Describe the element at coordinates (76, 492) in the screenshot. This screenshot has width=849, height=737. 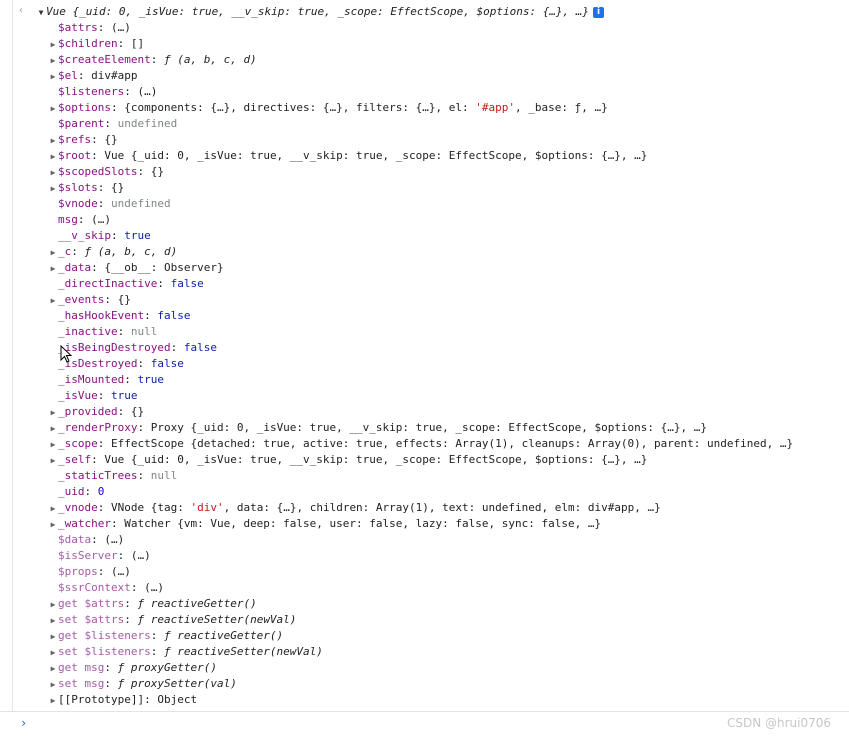
I see `property-row: _uid: 0` at that location.